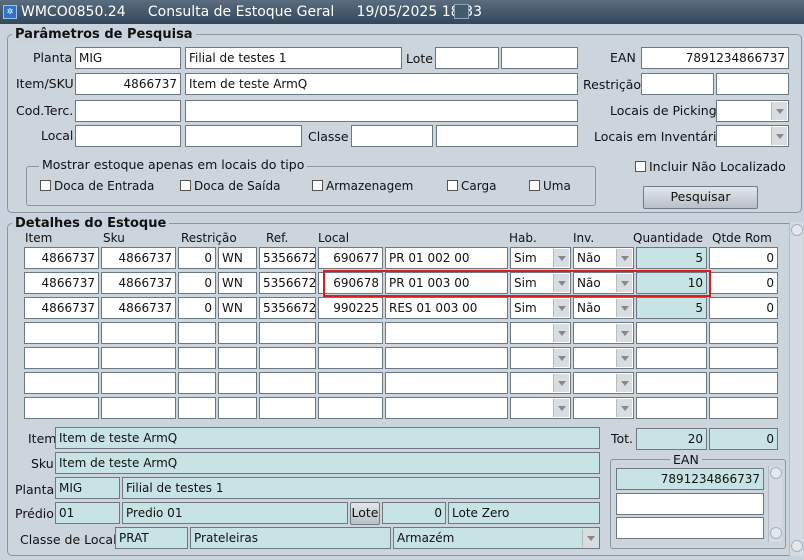  Describe the element at coordinates (97, 186) in the screenshot. I see `checkbox-doca-entrada: Doca de Entrada` at that location.